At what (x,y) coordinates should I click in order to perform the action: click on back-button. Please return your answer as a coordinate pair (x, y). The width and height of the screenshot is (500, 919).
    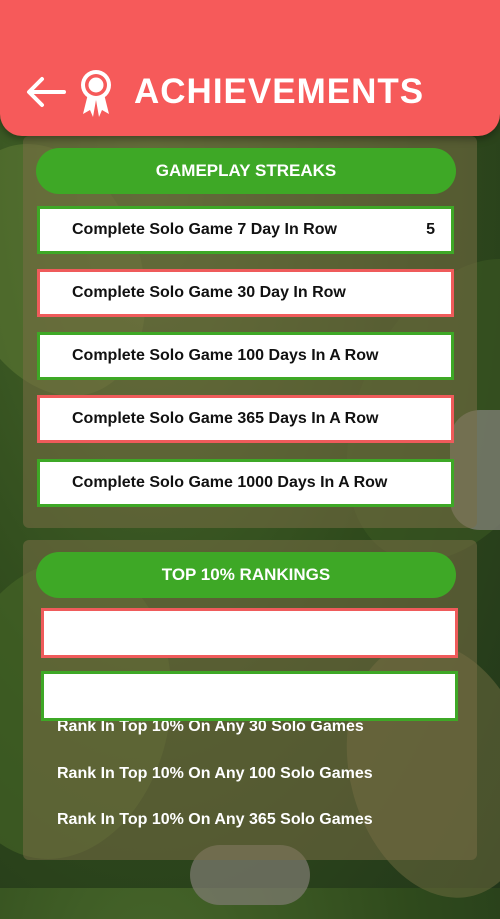
    Looking at the image, I should click on (46, 92).